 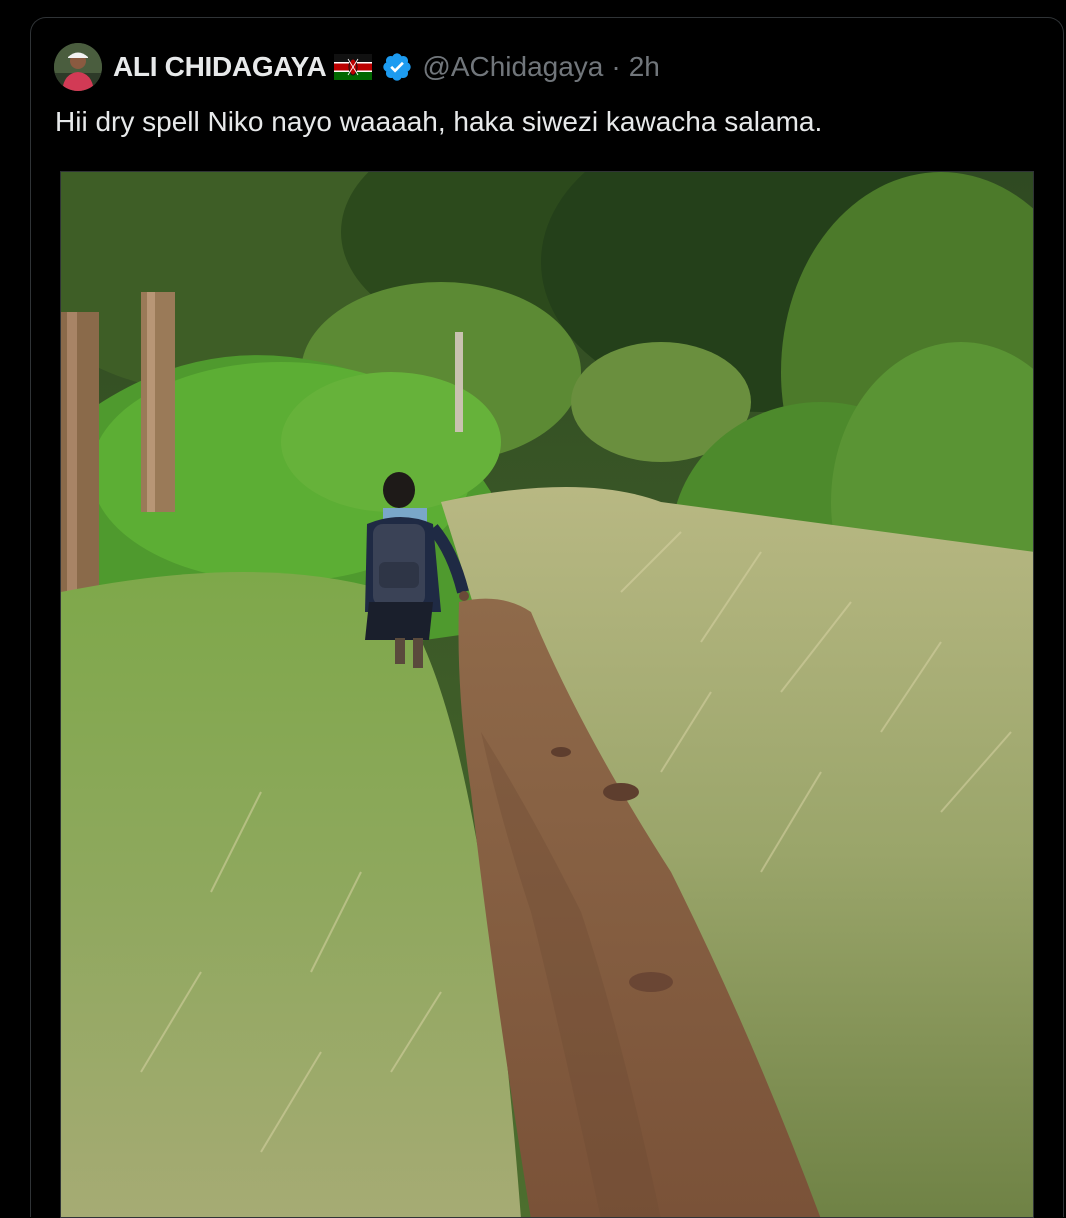 What do you see at coordinates (78, 67) in the screenshot?
I see `author-avatar` at bounding box center [78, 67].